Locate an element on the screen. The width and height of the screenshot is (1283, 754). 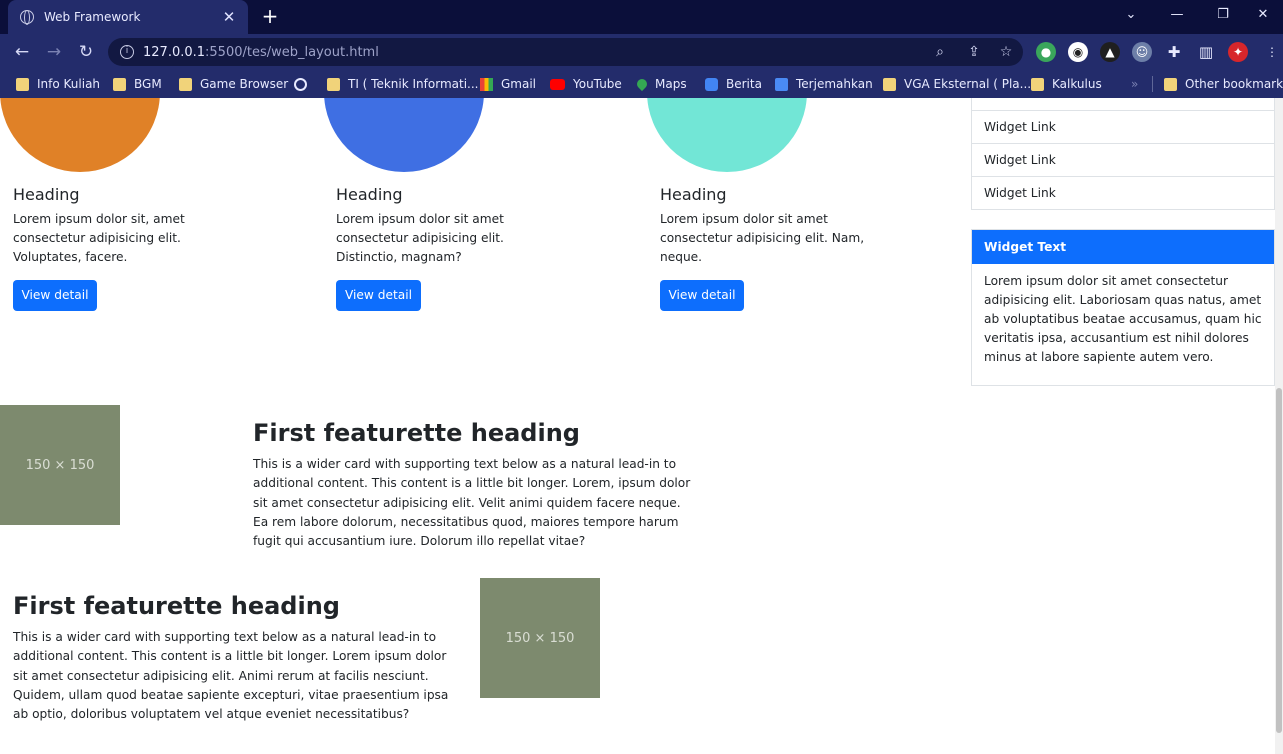
zoom-icon: ⌕ is located at coordinates (940, 52).